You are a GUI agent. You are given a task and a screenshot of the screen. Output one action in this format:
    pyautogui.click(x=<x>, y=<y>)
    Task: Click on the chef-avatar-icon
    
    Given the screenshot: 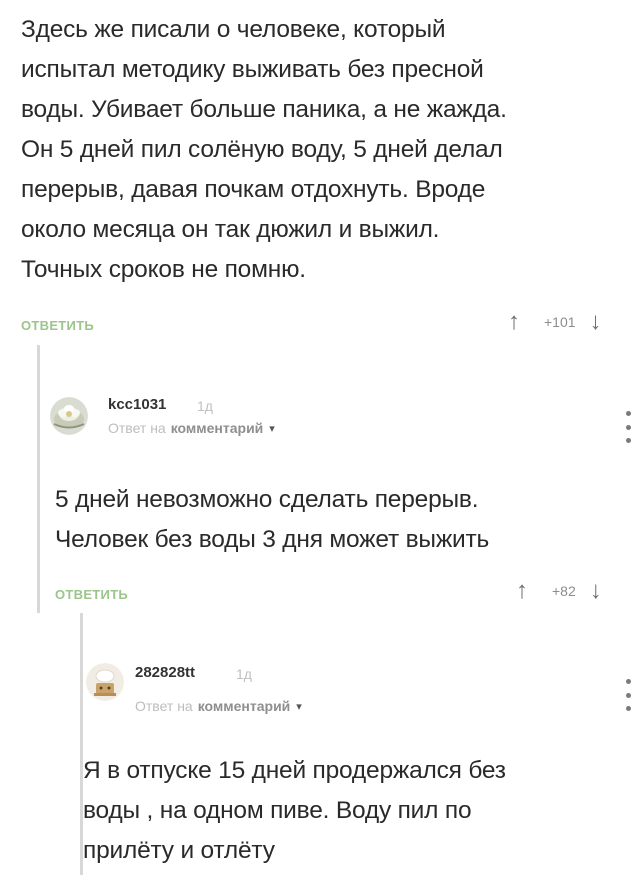 What is the action you would take?
    pyautogui.click(x=105, y=682)
    